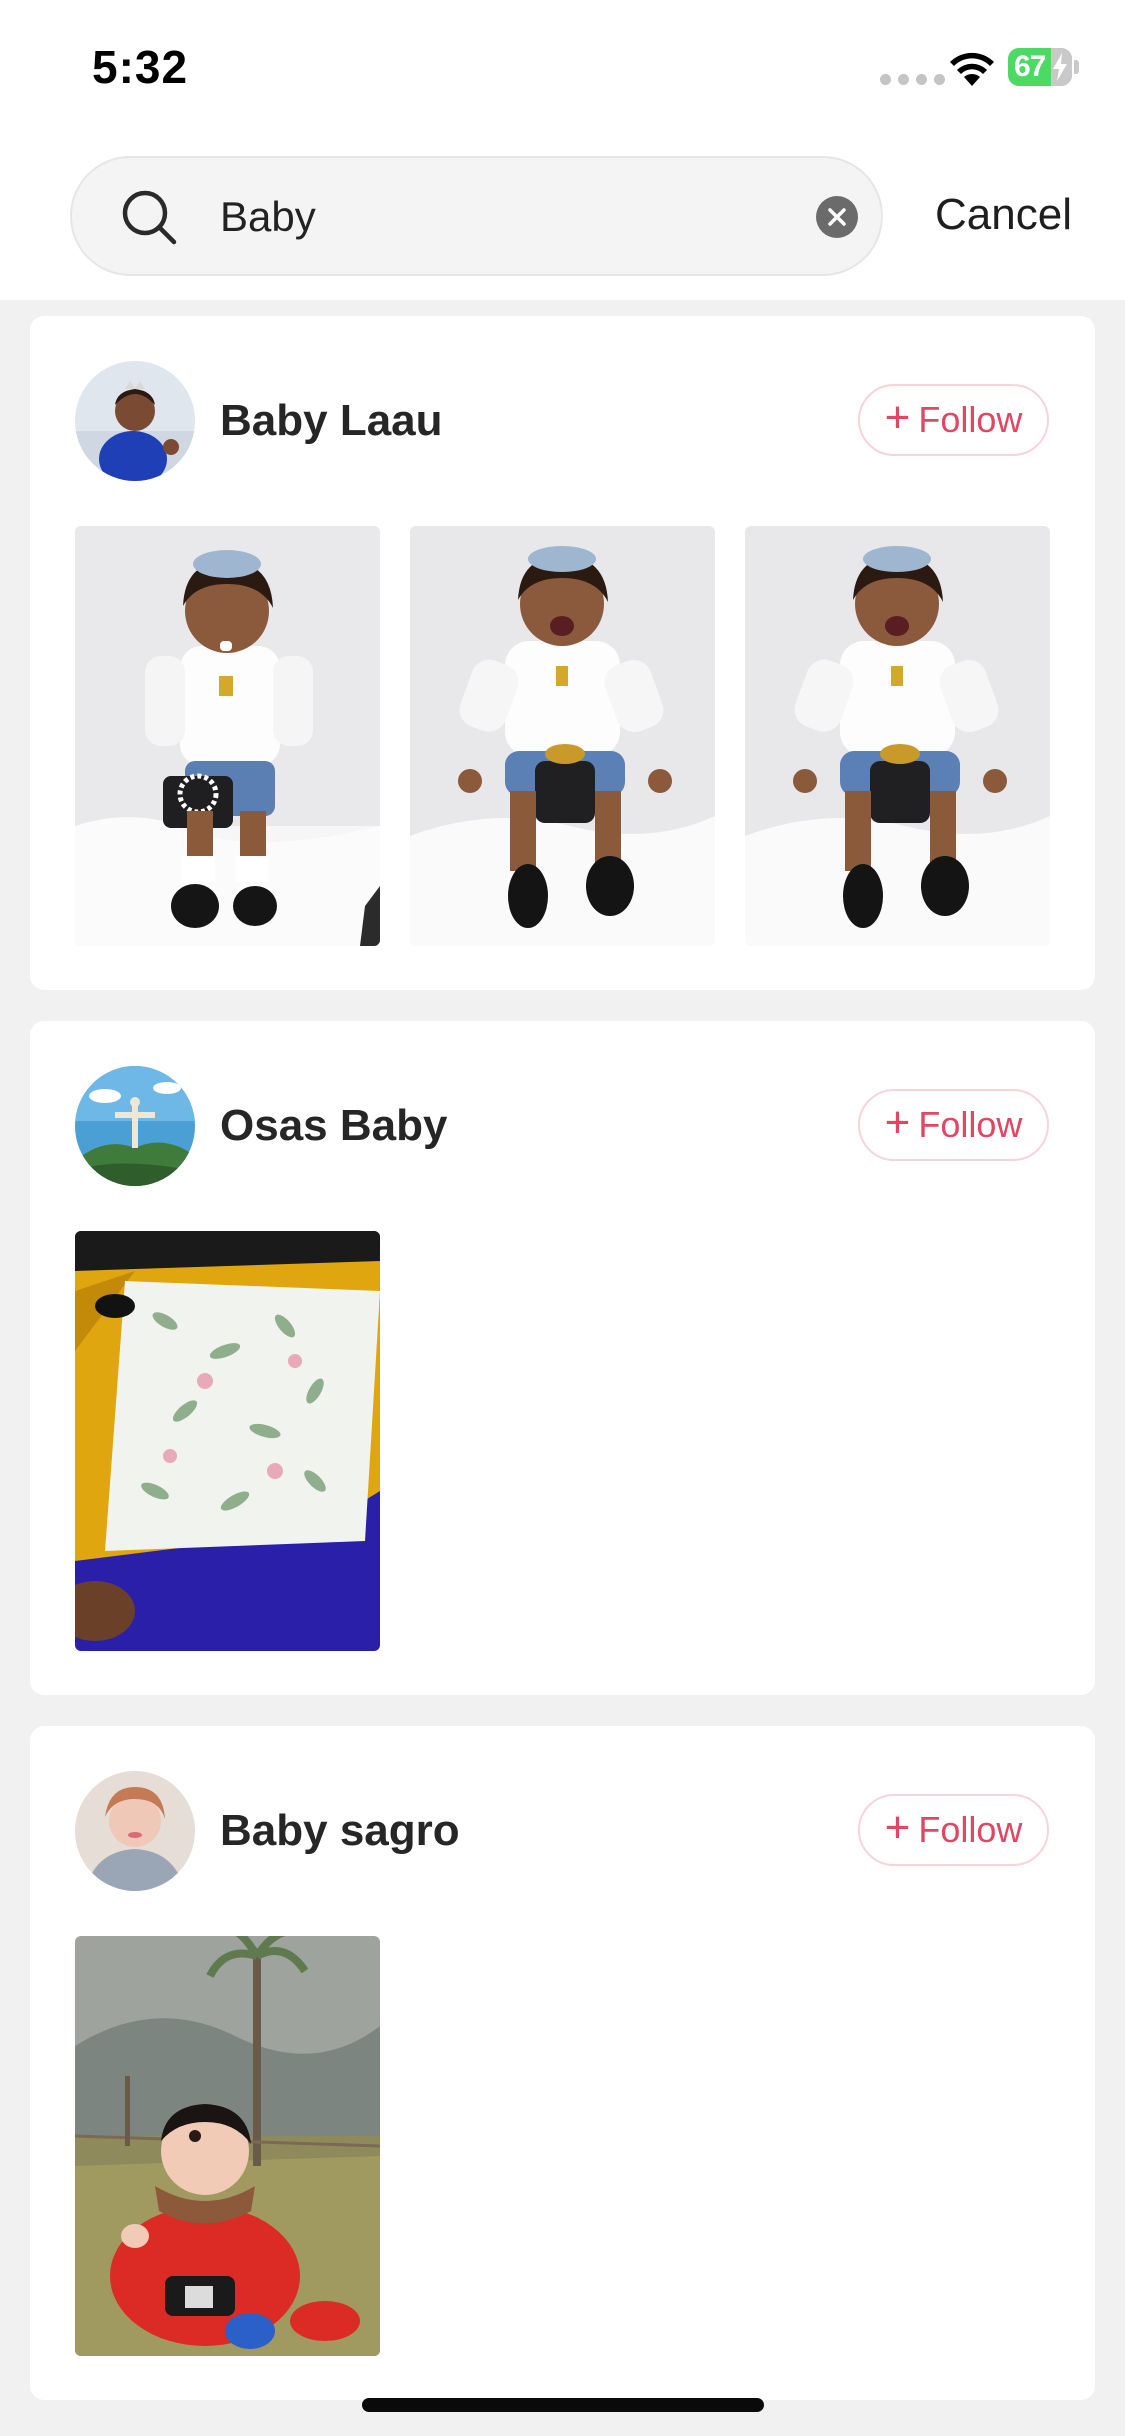 The height and width of the screenshot is (2436, 1125). Describe the element at coordinates (563, 2405) in the screenshot. I see `home-indicator` at that location.